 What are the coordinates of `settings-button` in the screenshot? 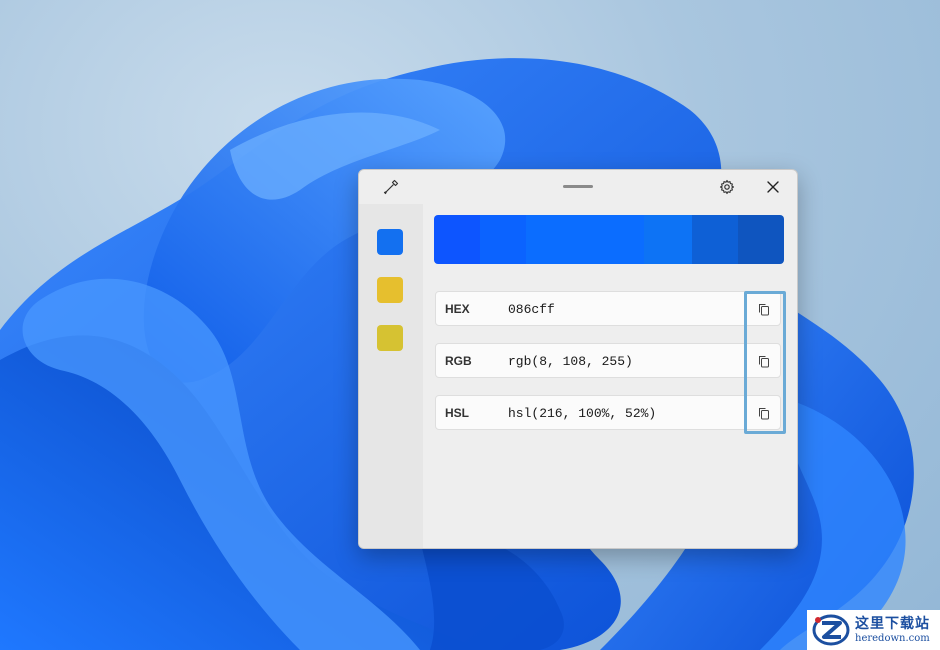 It's located at (727, 187).